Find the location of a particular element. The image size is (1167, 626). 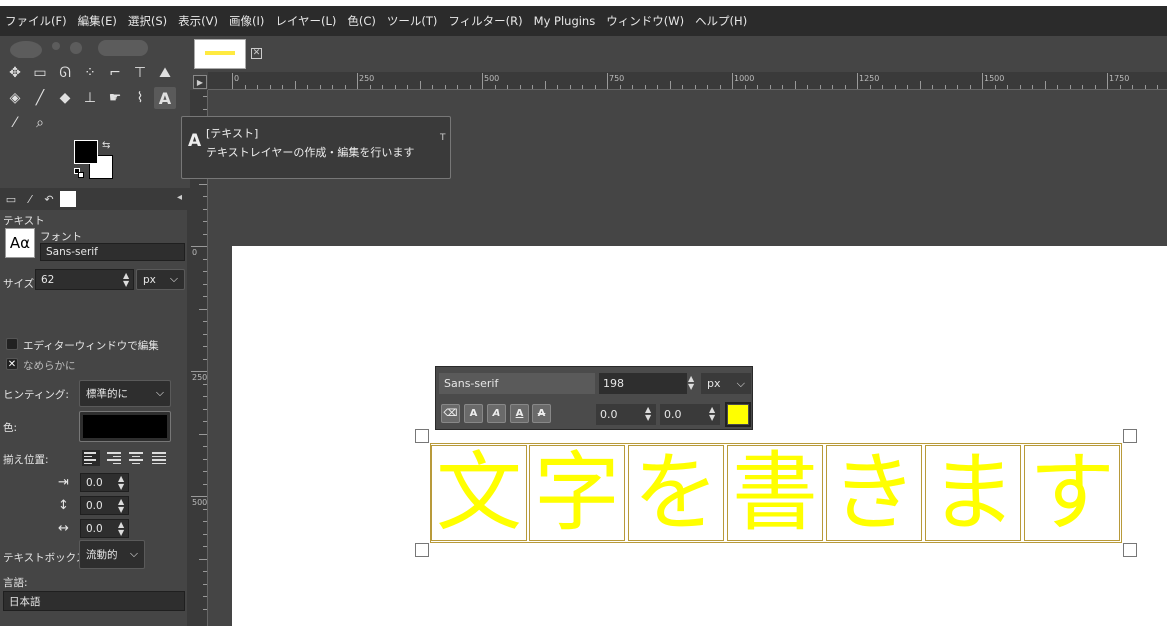

menu-my-plugins: My Plugins is located at coordinates (565, 21).